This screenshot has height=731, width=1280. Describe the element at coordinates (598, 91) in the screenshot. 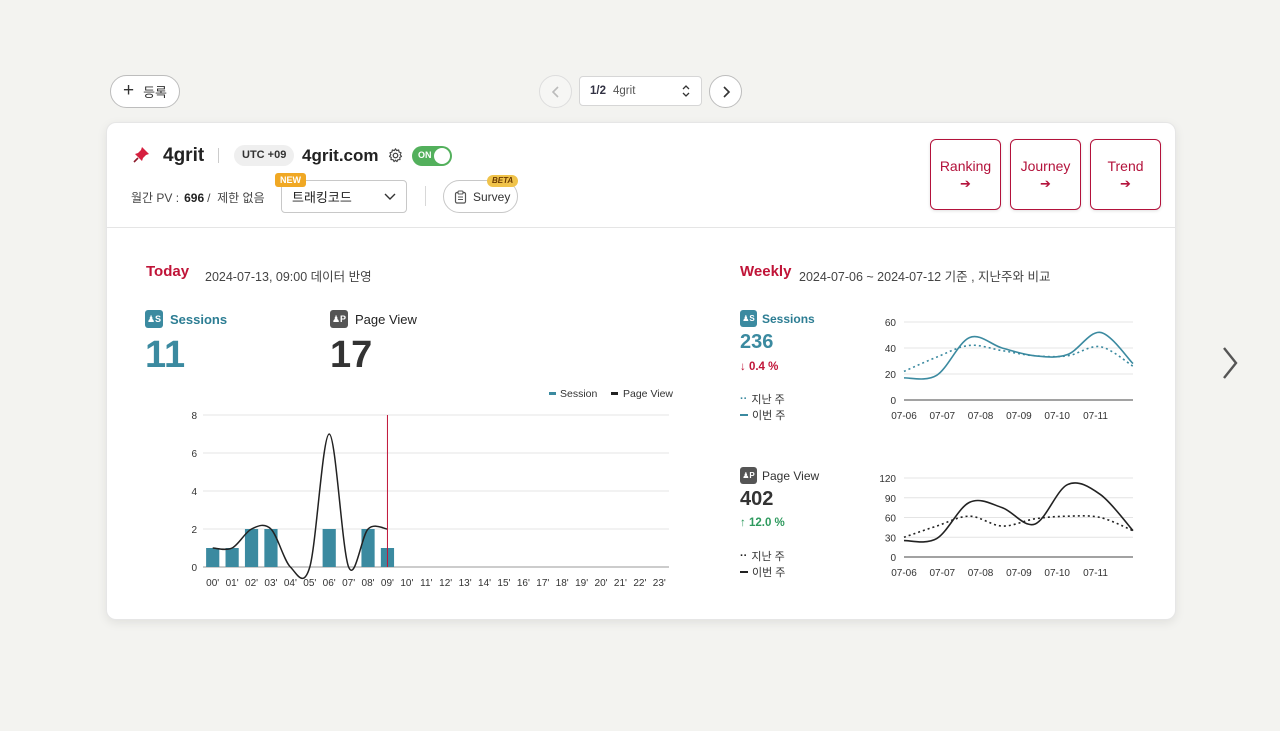

I see `pager-index: 1/2` at that location.